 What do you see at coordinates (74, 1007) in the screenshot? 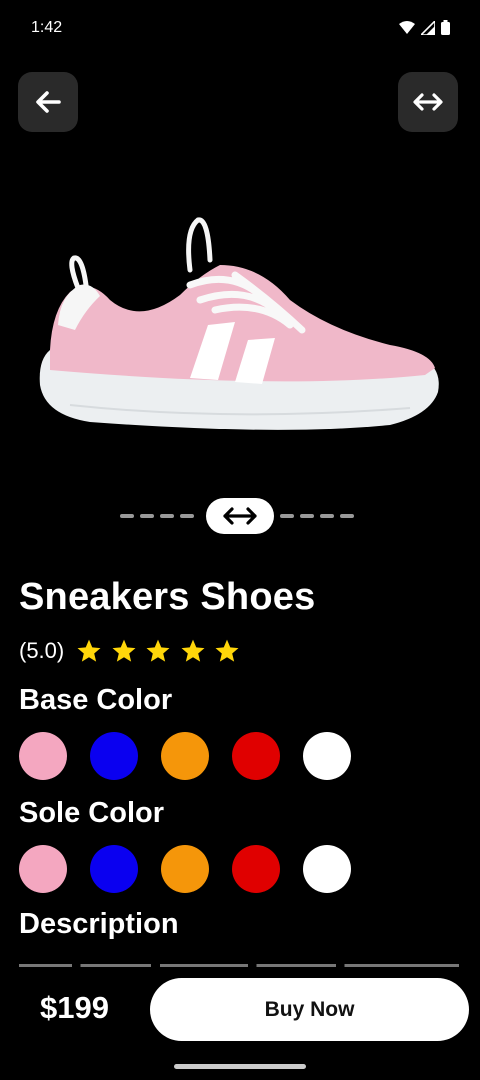
I see `price: $199` at bounding box center [74, 1007].